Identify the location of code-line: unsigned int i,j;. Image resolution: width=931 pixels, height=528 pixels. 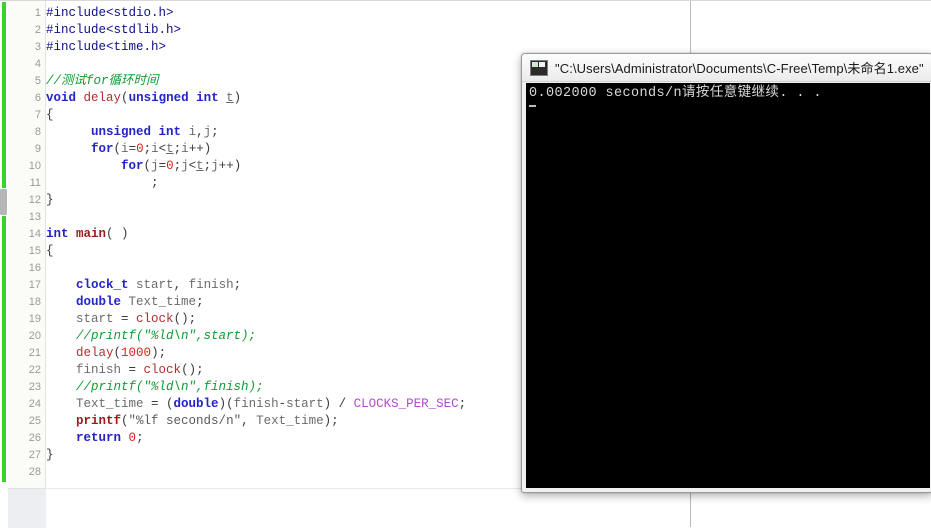
(132, 132).